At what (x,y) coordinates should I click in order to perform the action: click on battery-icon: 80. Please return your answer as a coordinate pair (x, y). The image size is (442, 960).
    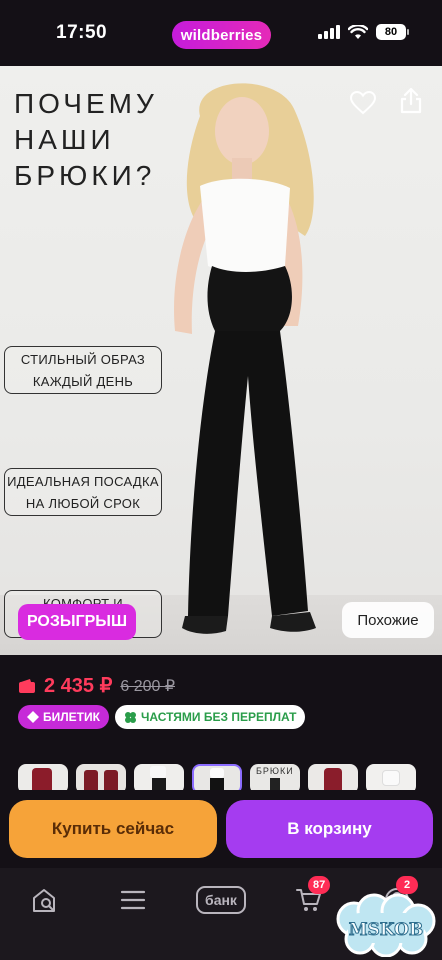
    Looking at the image, I should click on (392, 32).